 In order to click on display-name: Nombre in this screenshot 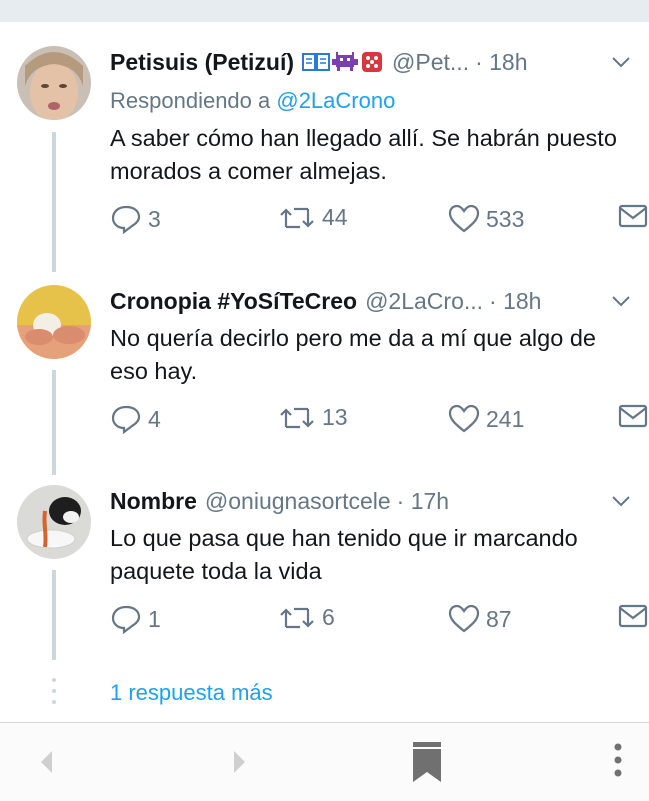, I will do `click(153, 501)`.